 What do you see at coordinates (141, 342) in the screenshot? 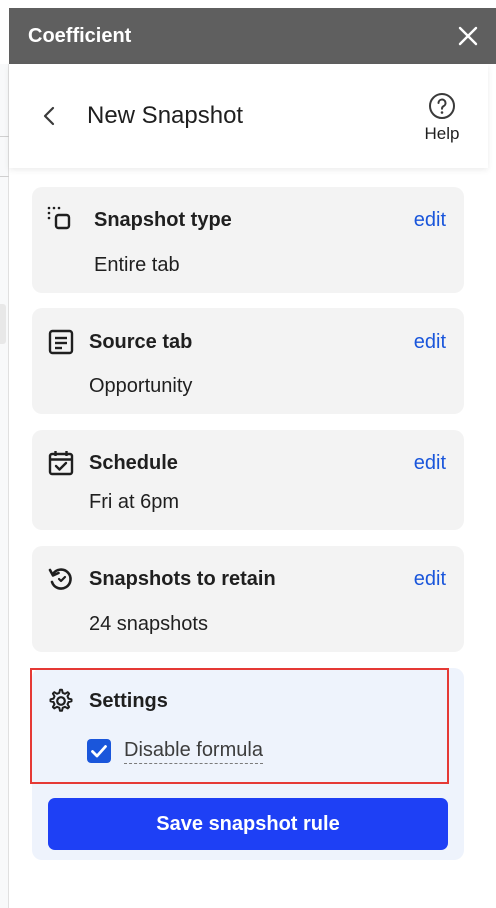
I see `card-title: Source tab` at bounding box center [141, 342].